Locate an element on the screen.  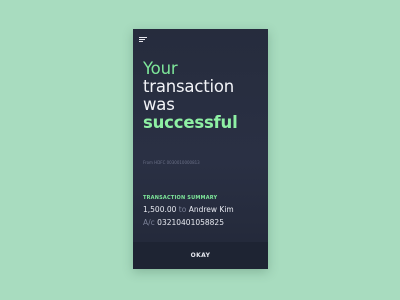
summary-amount-line: 1,500.00 to Andrew Kim is located at coordinates (188, 209).